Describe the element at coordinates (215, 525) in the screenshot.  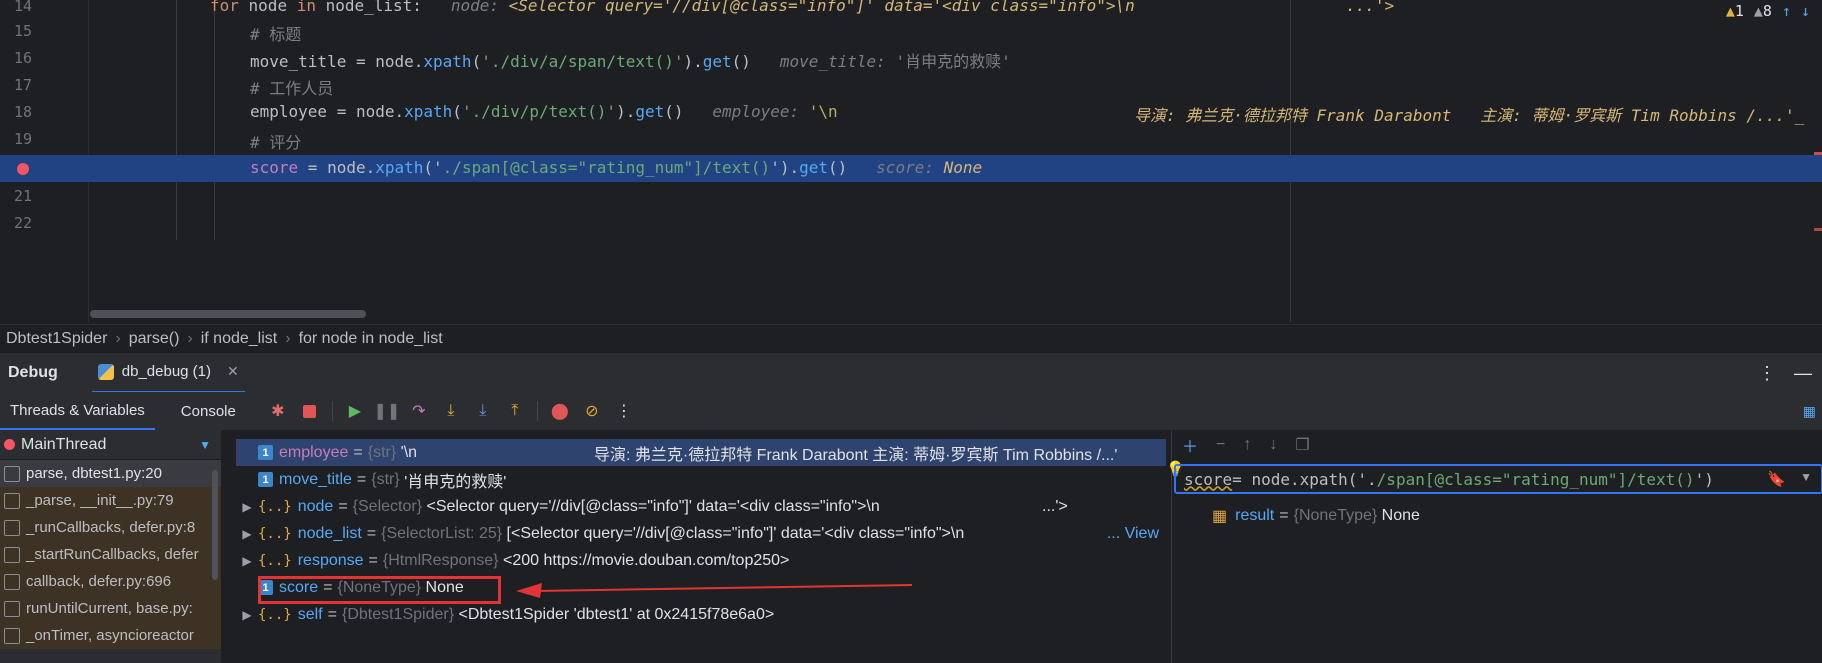
I see `frames-scrollbar` at that location.